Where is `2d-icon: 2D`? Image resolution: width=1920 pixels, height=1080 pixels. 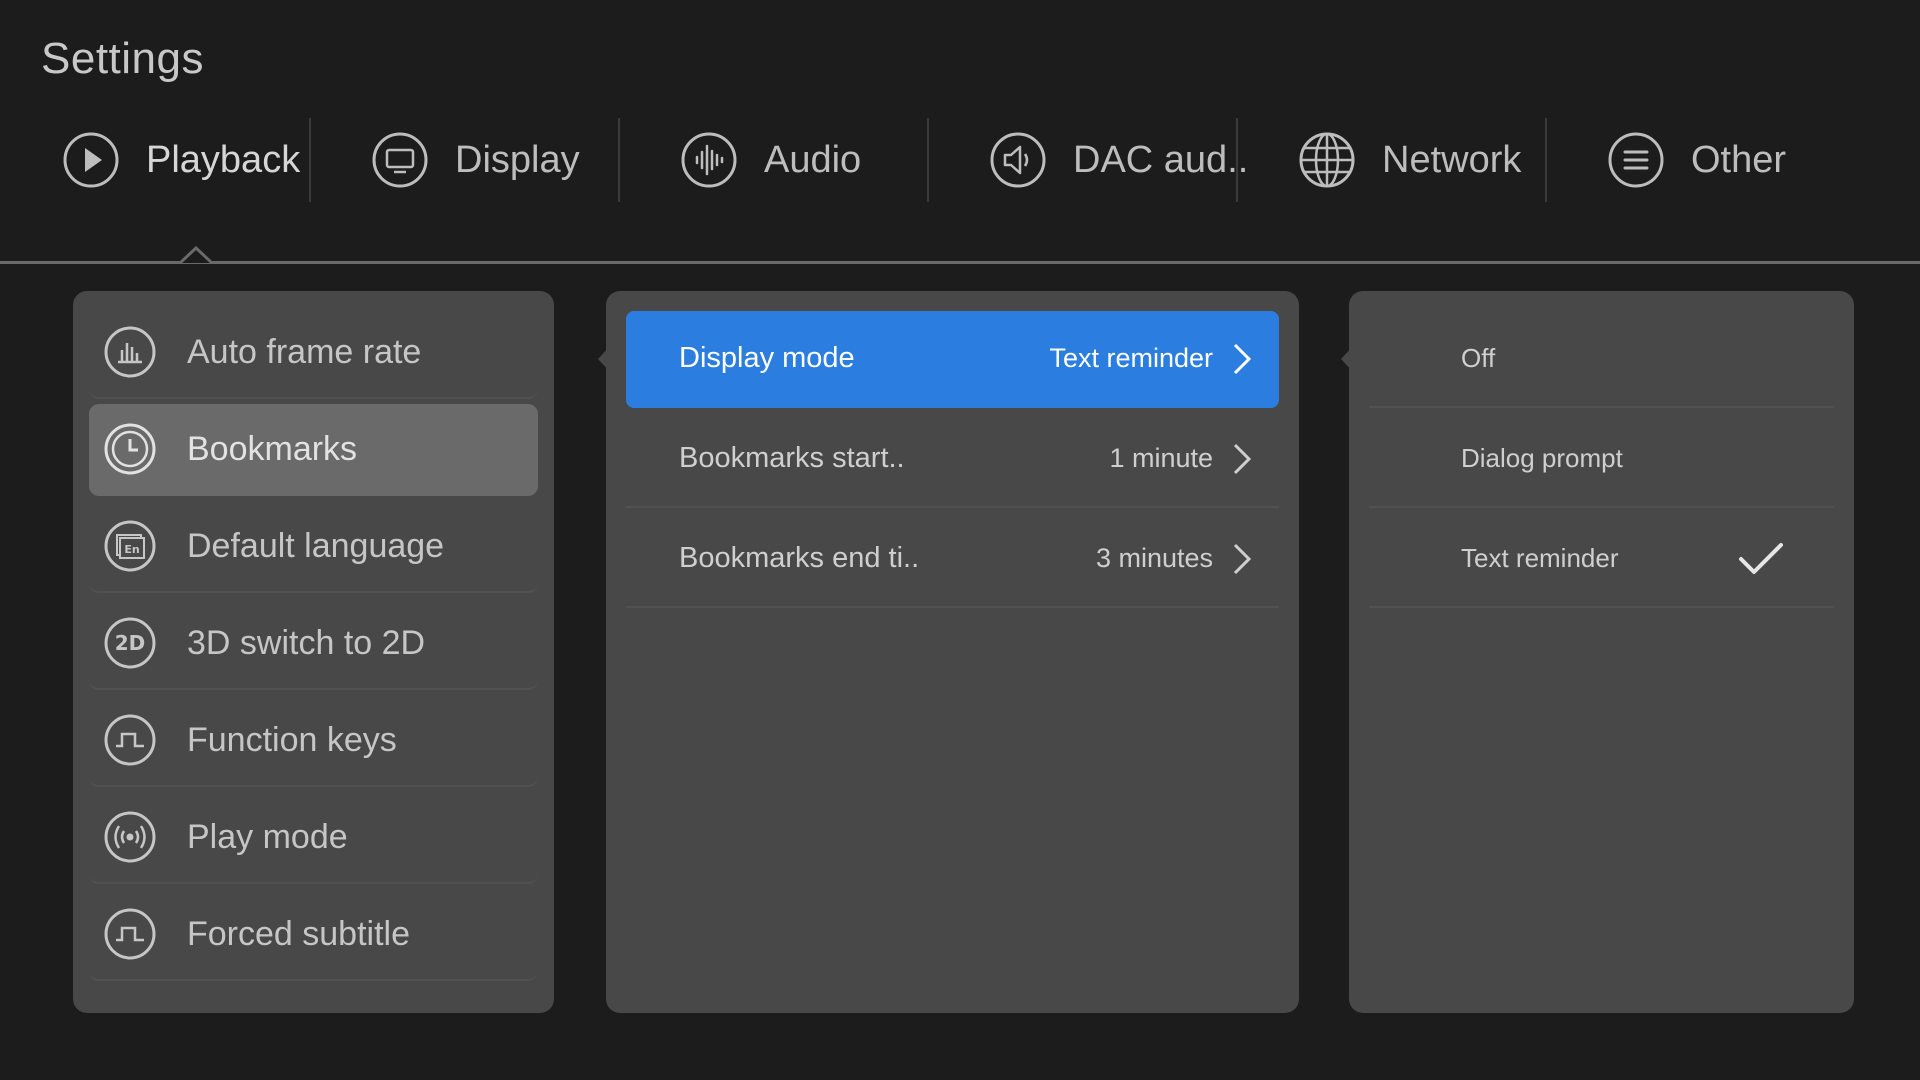 2d-icon: 2D is located at coordinates (130, 643).